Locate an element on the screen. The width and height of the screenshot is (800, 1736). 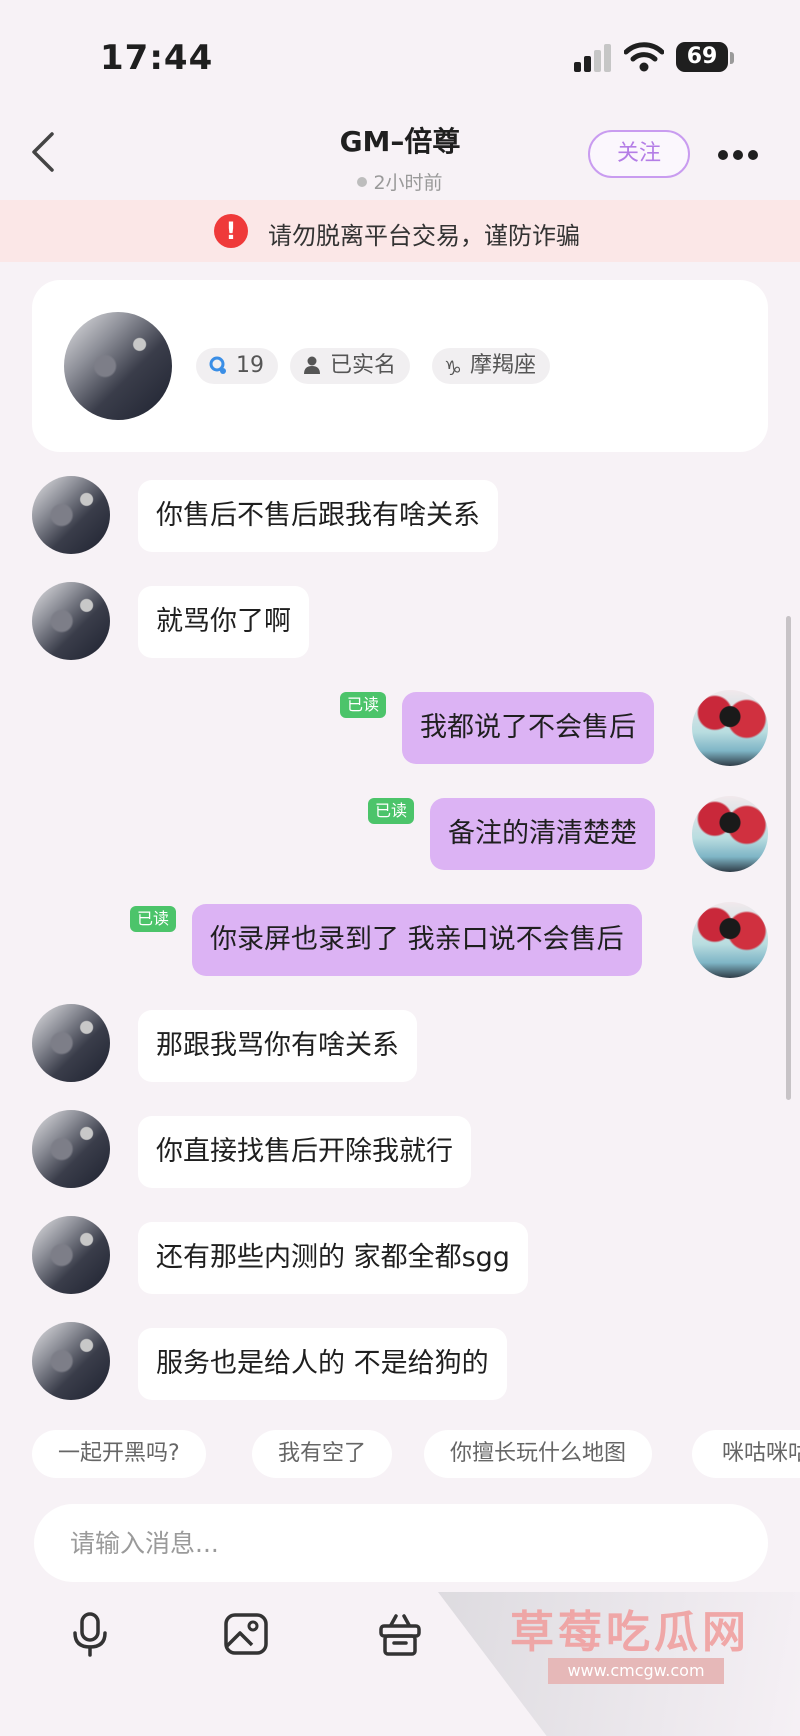
status-bar: 17:44 69 is located at coordinates (400, 55).